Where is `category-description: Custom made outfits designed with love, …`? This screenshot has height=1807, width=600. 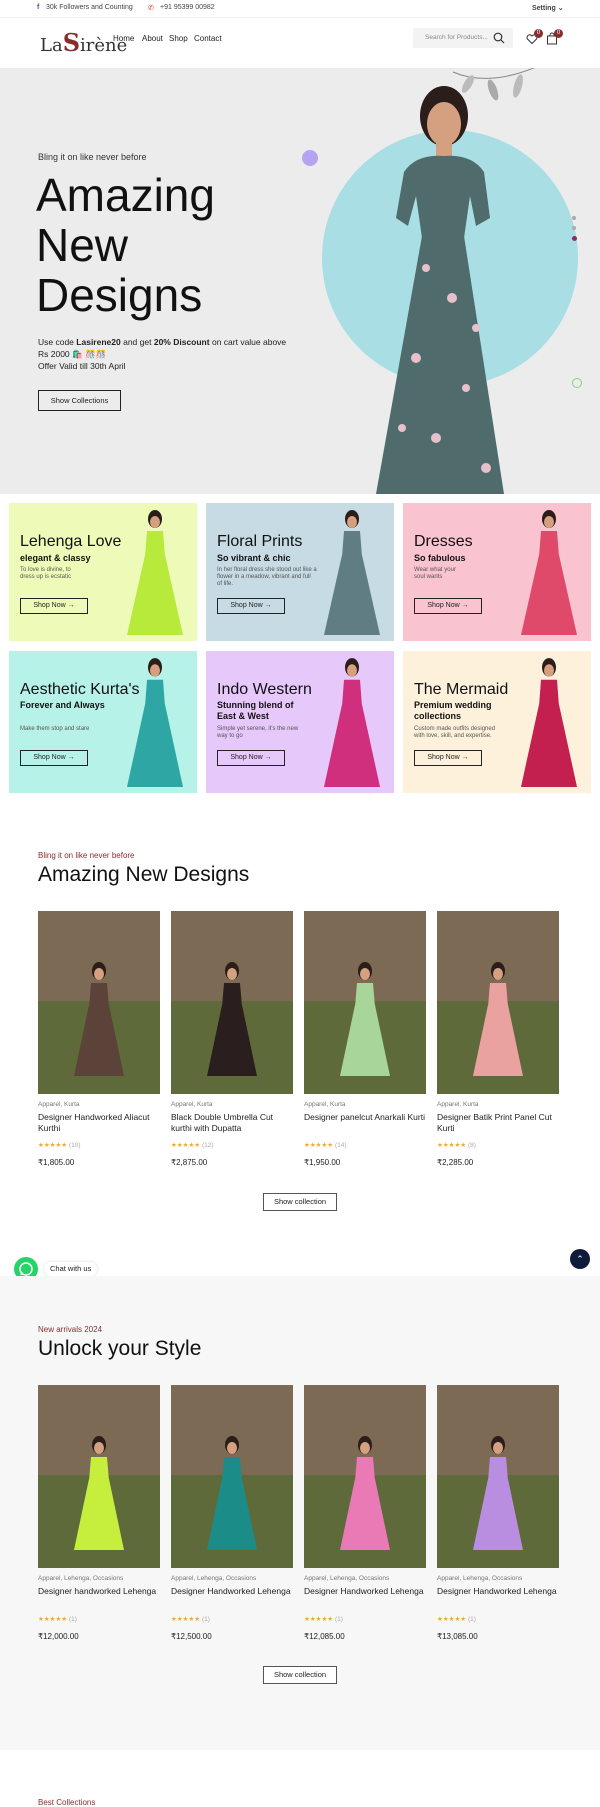 category-description: Custom made outfits designed with love, … is located at coordinates (455, 732).